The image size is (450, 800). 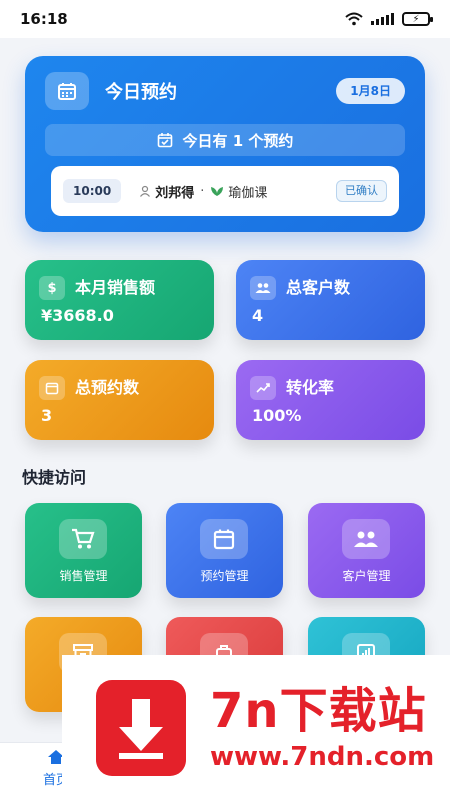 What do you see at coordinates (107, 387) in the screenshot?
I see `stat-label: 总预约数` at bounding box center [107, 387].